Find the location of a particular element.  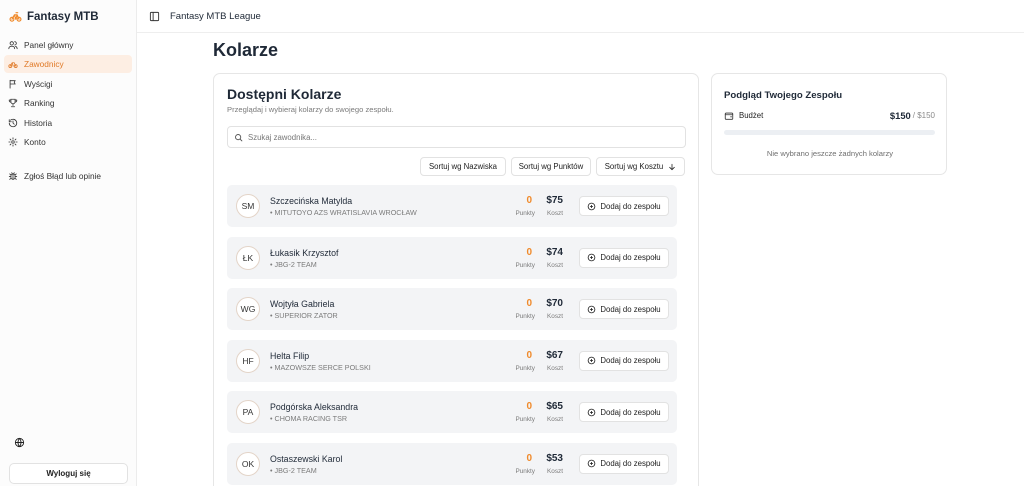

sort-by-cost-button: Sortuj wg Kosztu is located at coordinates (640, 166).